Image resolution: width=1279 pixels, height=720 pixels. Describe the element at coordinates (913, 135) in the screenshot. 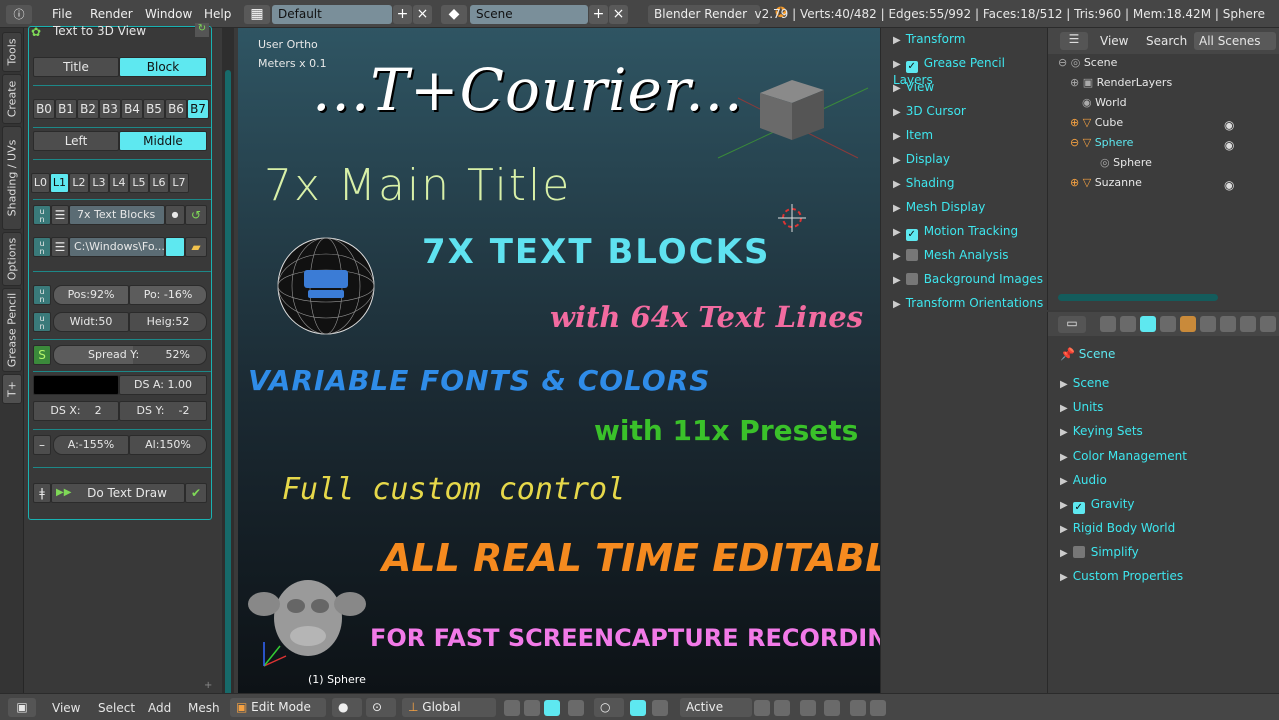

I see `panel-item: ▶ Item` at that location.